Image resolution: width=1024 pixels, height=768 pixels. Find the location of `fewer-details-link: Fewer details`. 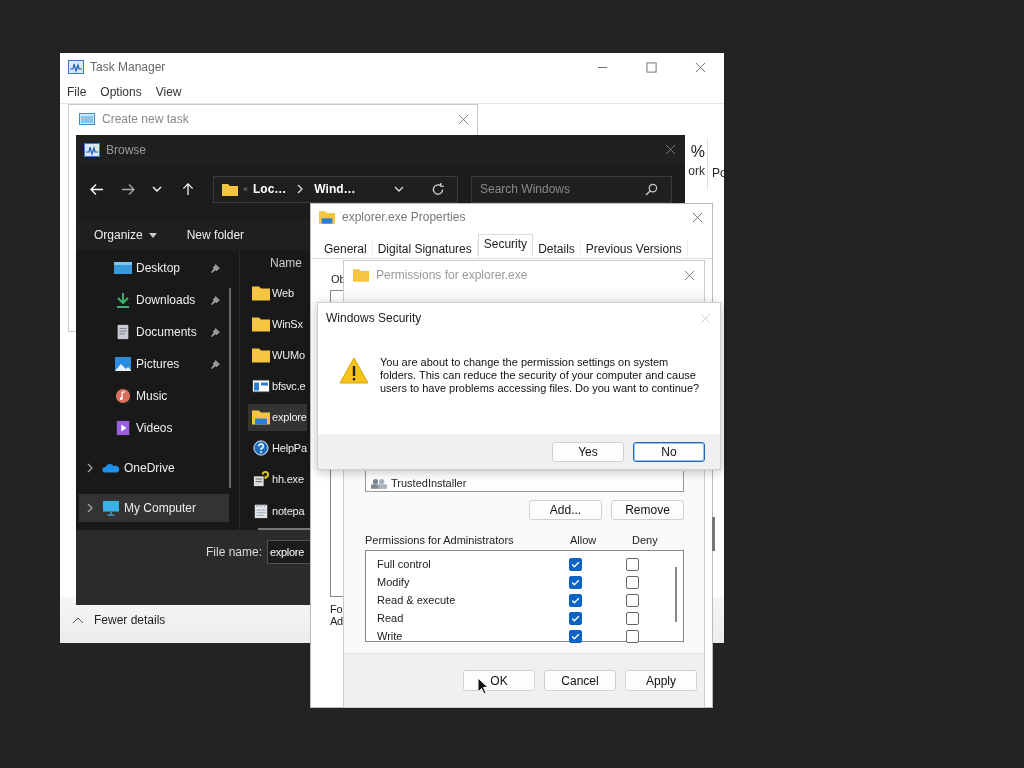

fewer-details-link: Fewer details is located at coordinates (130, 620).